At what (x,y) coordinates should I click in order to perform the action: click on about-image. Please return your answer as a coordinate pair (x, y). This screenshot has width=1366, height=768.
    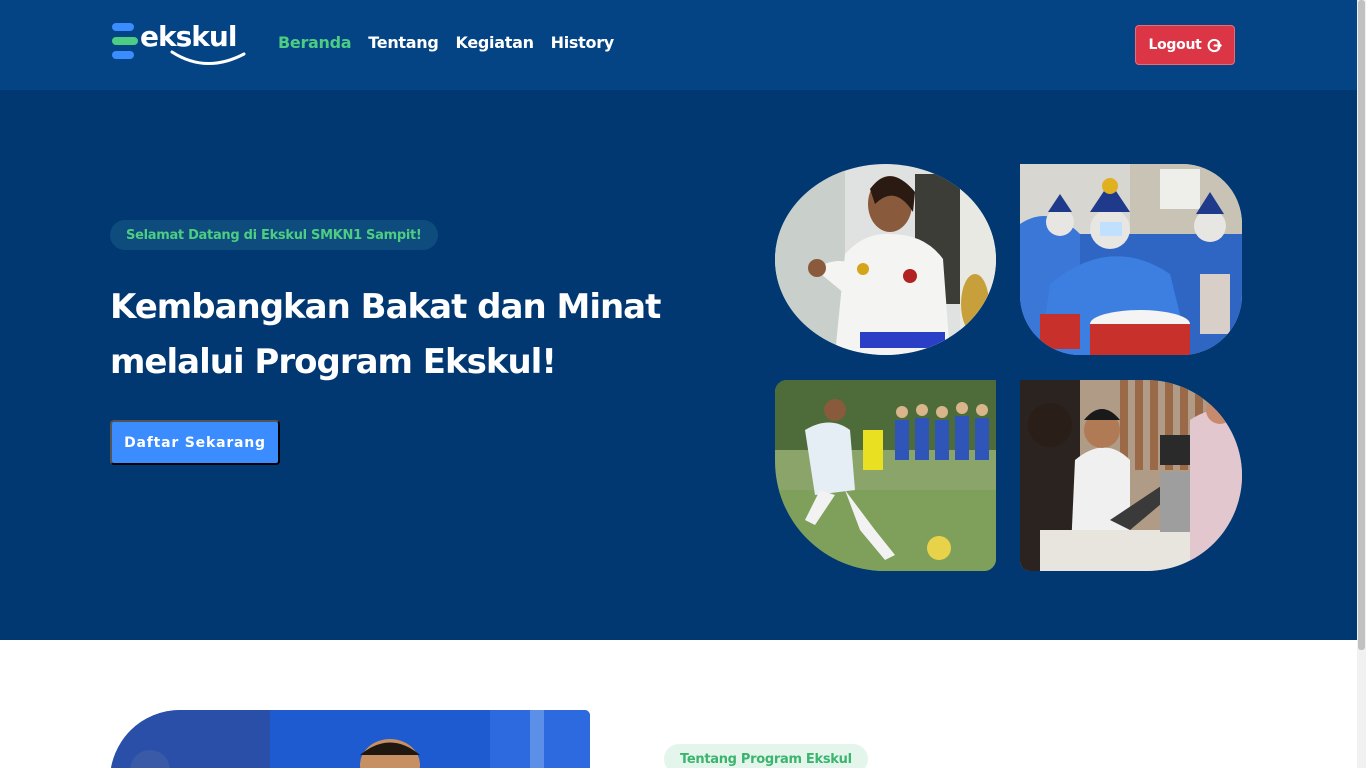
    Looking at the image, I should click on (350, 739).